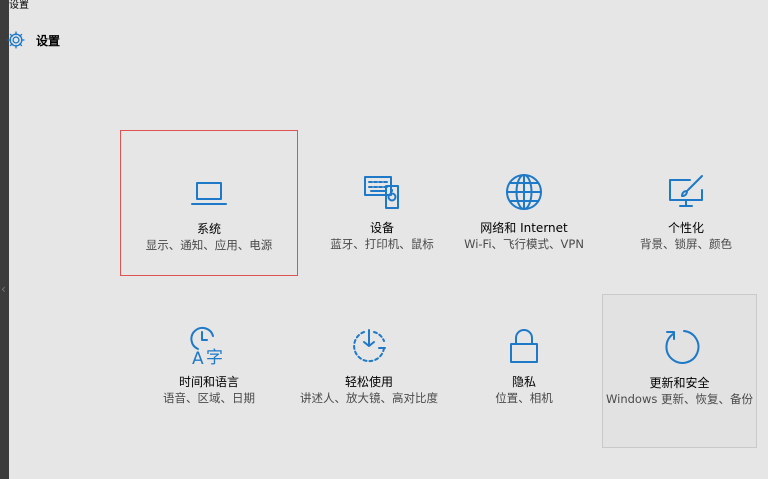 This screenshot has height=479, width=768. I want to click on tile-name: 网络和 Internet, so click(524, 228).